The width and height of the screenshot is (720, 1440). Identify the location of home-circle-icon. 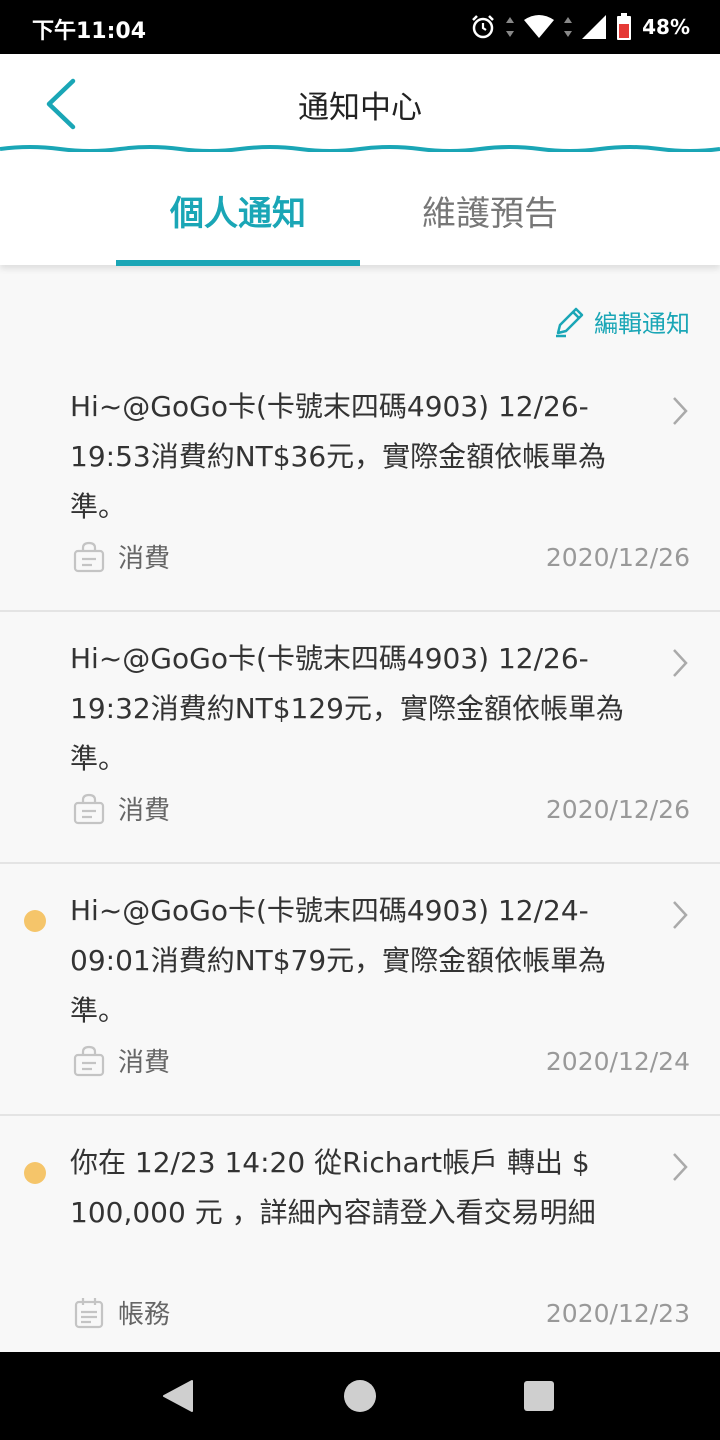
(360, 1396).